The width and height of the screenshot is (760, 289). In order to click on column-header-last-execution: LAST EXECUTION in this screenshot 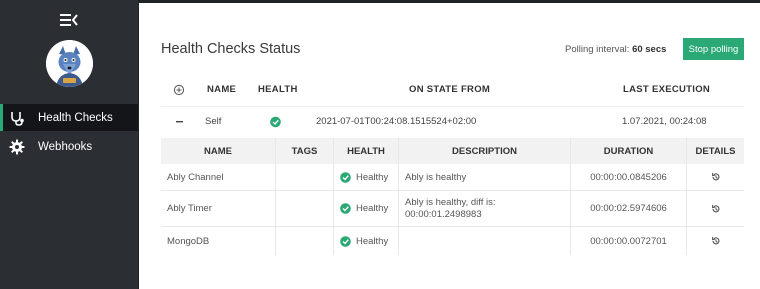, I will do `click(667, 89)`.